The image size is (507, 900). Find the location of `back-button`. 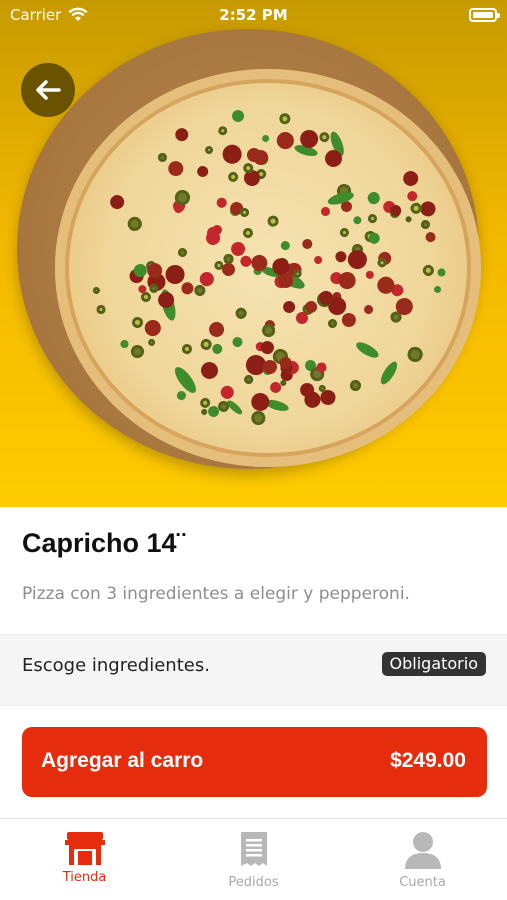

back-button is located at coordinates (48, 90).